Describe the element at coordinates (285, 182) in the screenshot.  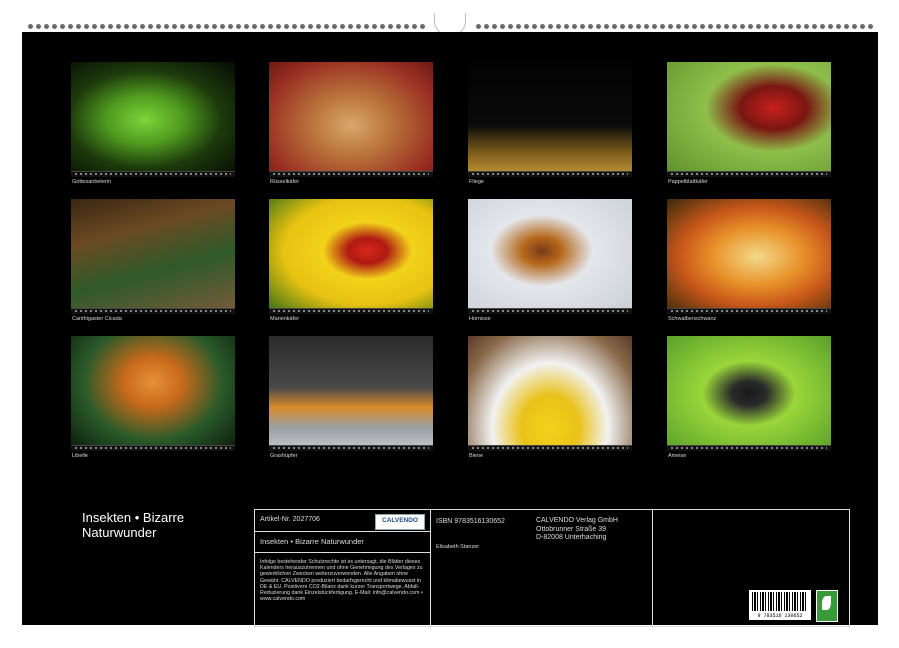
I see `photo-caption: Rüsselkäfer` at that location.